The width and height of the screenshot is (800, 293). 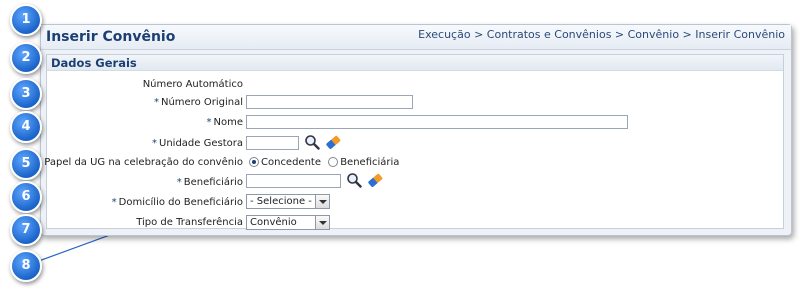 I want to click on section-title: Dados Gerais, so click(x=94, y=63).